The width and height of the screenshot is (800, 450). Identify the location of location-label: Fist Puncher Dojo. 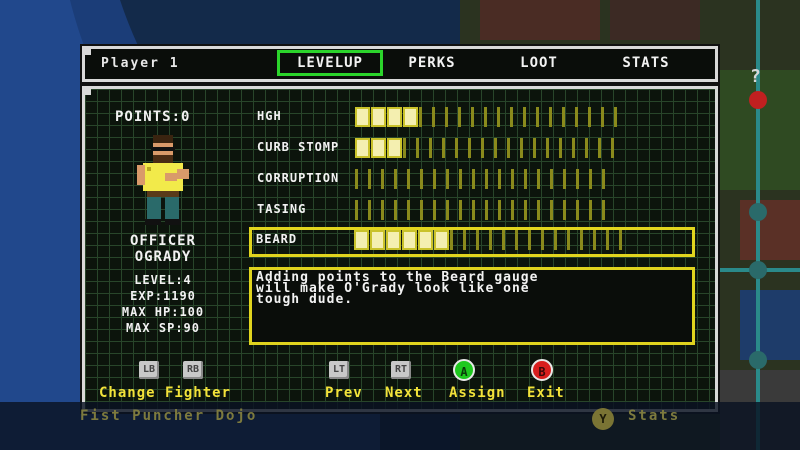
(169, 416).